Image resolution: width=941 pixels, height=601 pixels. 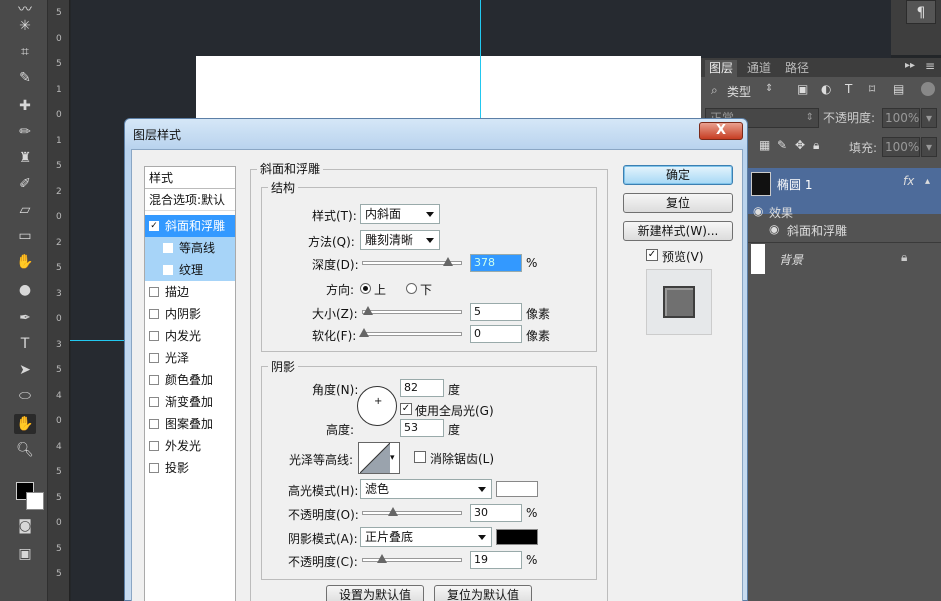 What do you see at coordinates (678, 175) in the screenshot?
I see `ok-button: 确定` at bounding box center [678, 175].